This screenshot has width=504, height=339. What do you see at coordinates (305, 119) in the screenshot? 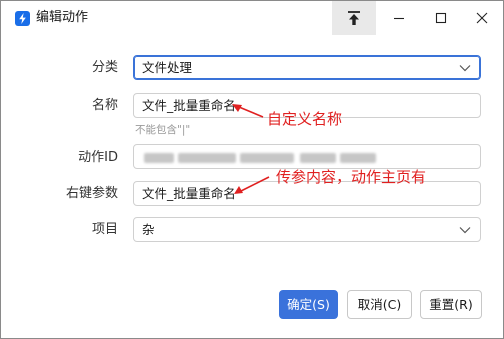
I see `name-annotation: 自定义名称` at bounding box center [305, 119].